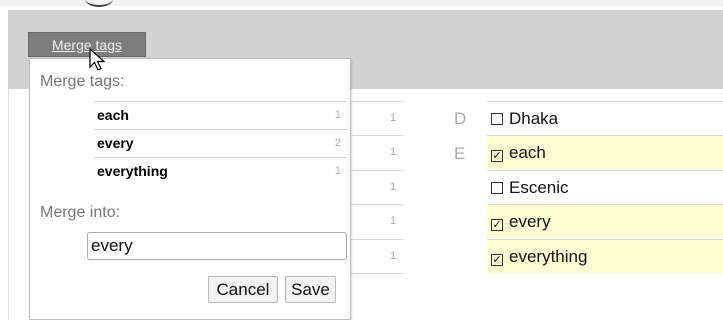  What do you see at coordinates (605, 221) in the screenshot?
I see `tag-item-every: ✓ every` at bounding box center [605, 221].